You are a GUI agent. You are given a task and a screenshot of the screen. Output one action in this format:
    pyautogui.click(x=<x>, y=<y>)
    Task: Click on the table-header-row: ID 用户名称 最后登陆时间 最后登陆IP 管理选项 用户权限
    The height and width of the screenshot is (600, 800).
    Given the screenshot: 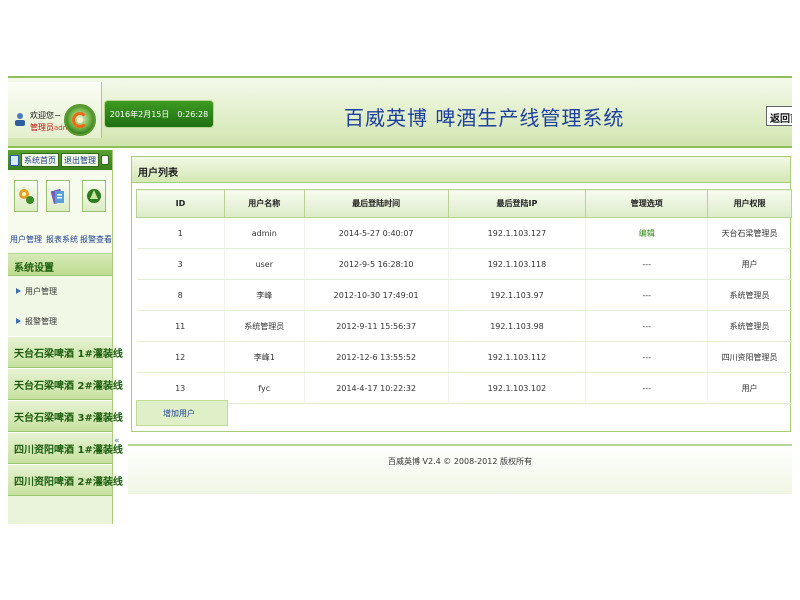 What is the action you would take?
    pyautogui.click(x=464, y=203)
    